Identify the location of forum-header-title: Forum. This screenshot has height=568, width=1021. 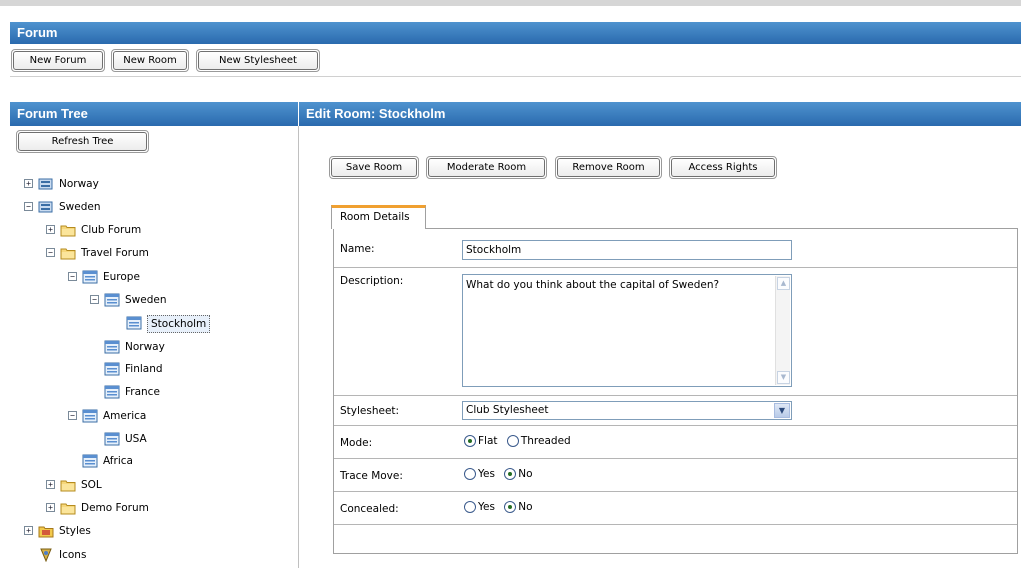
(37, 32).